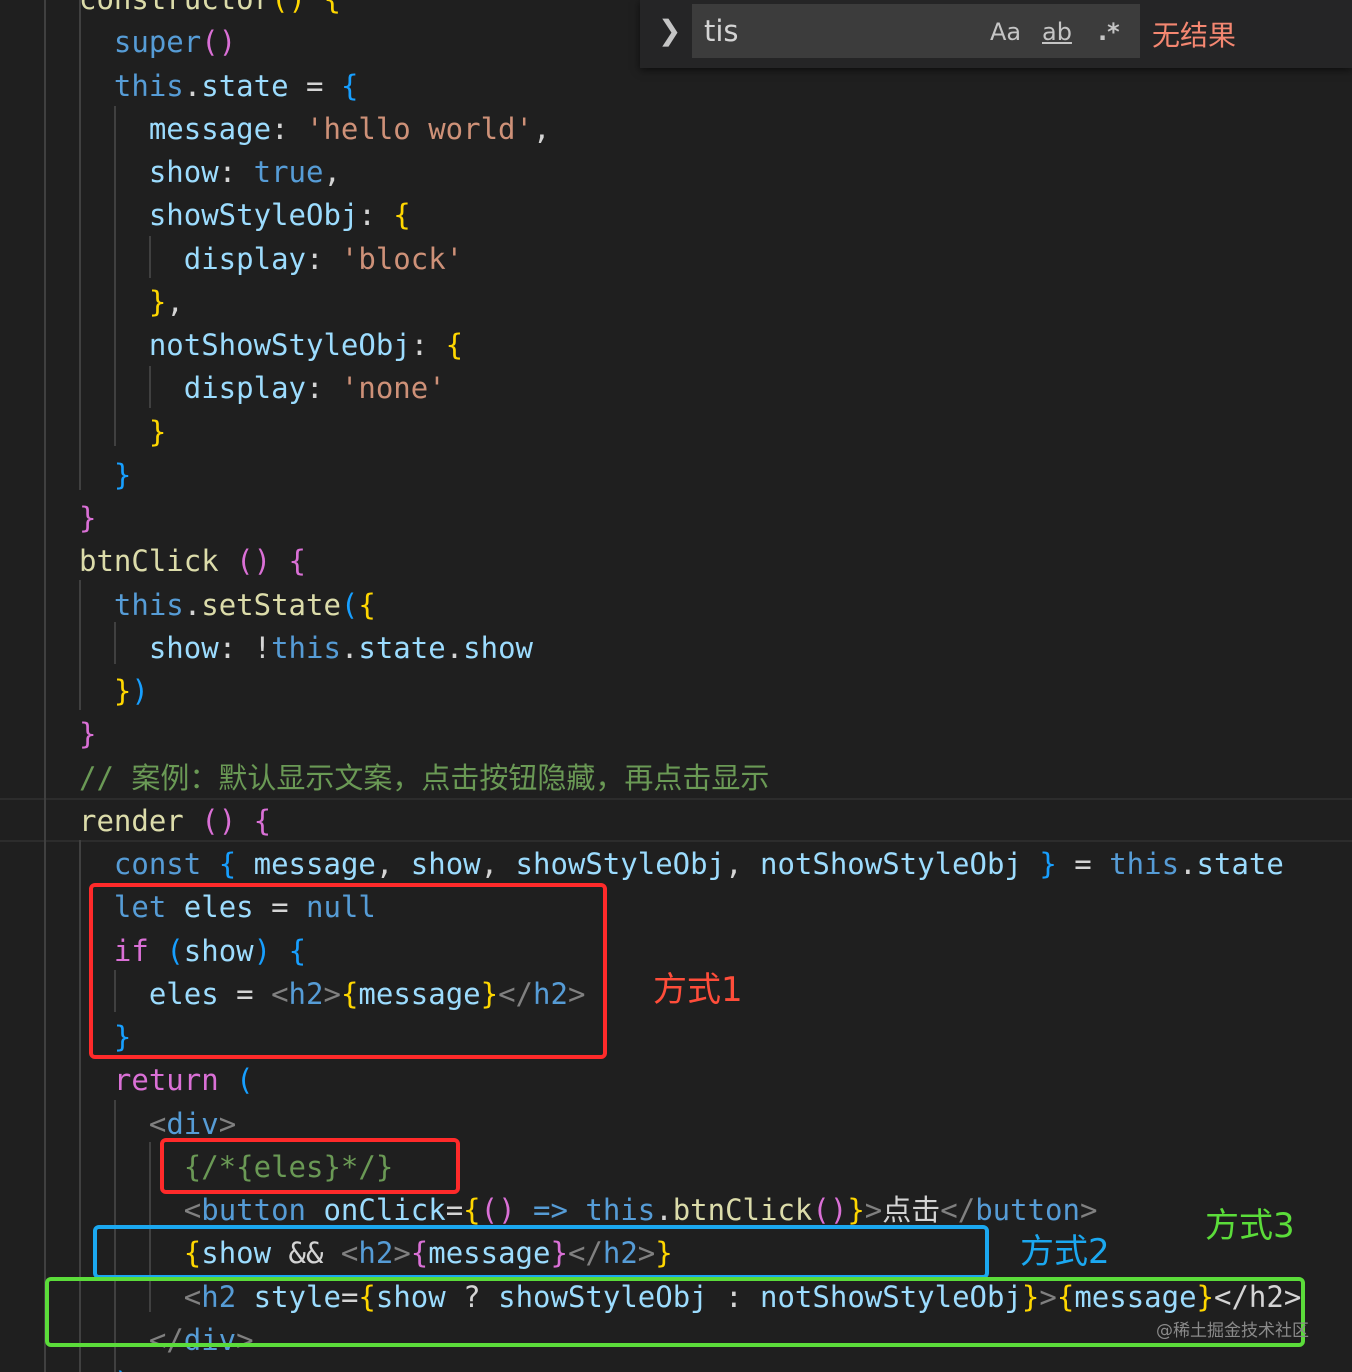  Describe the element at coordinates (1250, 1226) in the screenshot. I see `method3-label: 方式3` at that location.